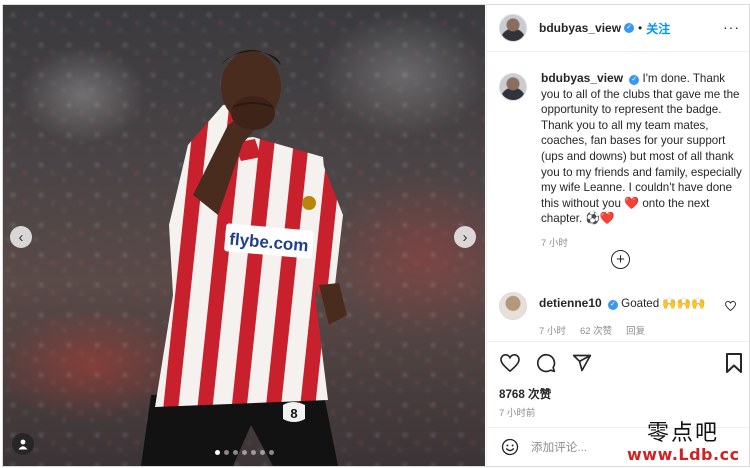  I want to click on carousel-dots, so click(244, 452).